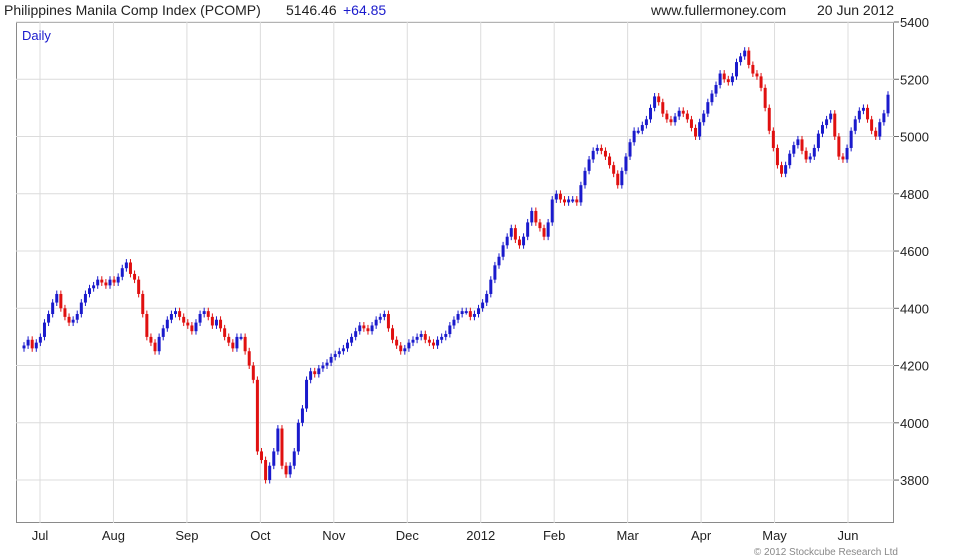 The height and width of the screenshot is (560, 980). I want to click on x-tick-label: Aug, so click(113, 535).